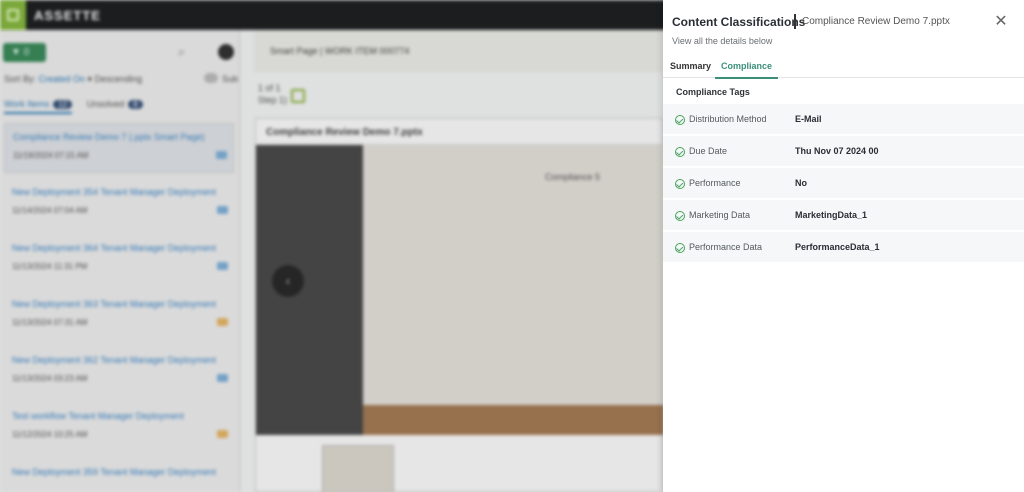 This screenshot has height=492, width=1024. I want to click on drawer-subtitle: View all the details below, so click(722, 41).